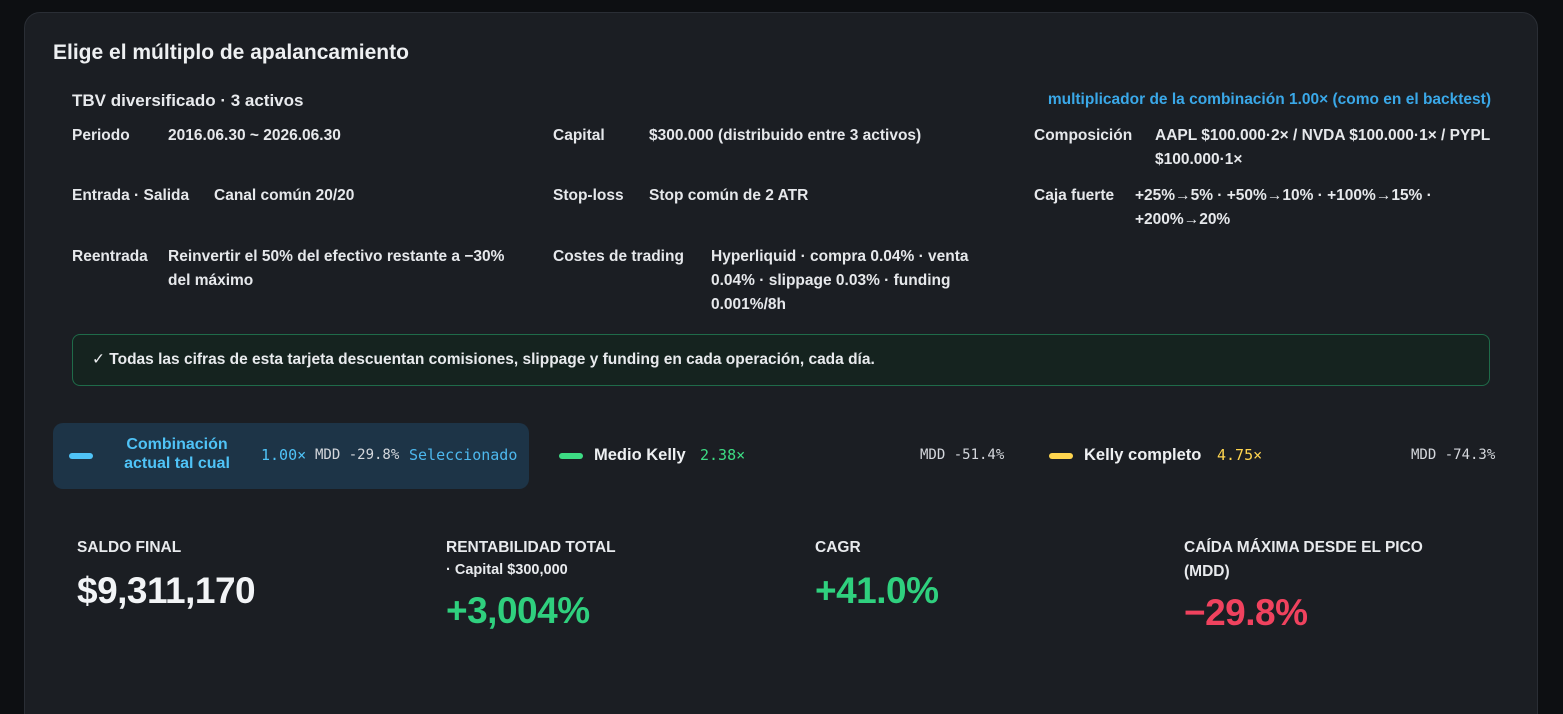 The height and width of the screenshot is (714, 1563). Describe the element at coordinates (81, 456) in the screenshot. I see `current-combination-color-swatch` at that location.